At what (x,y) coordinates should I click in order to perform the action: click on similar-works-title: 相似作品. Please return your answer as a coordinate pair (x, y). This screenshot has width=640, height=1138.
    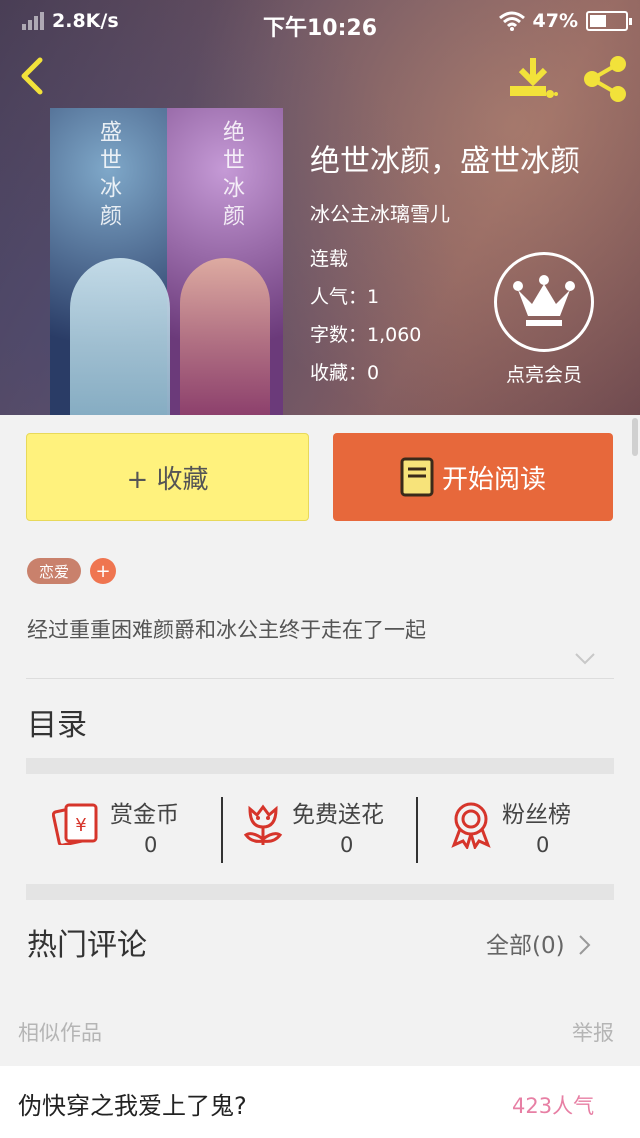
    Looking at the image, I should click on (60, 1033).